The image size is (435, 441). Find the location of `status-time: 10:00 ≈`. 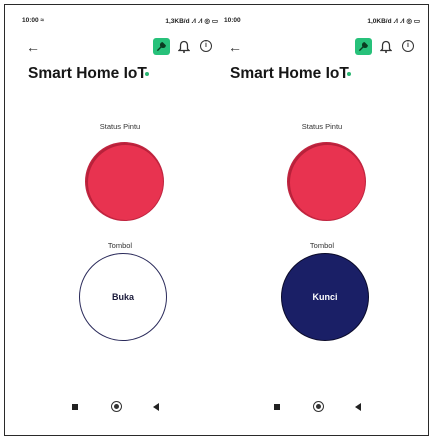

status-time: 10:00 ≈ is located at coordinates (33, 20).